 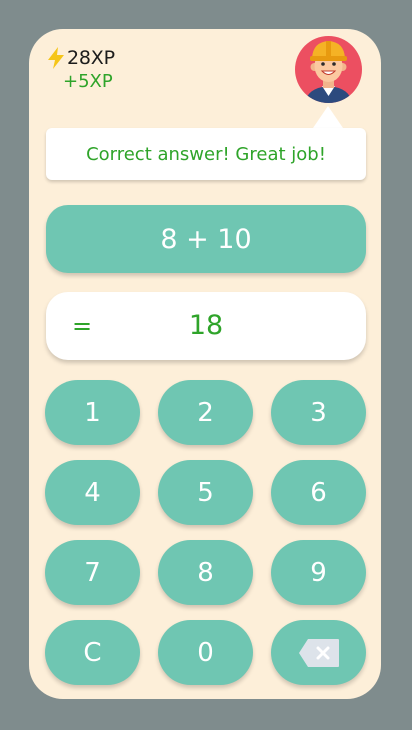 I want to click on answer-field: = 18, so click(x=206, y=326).